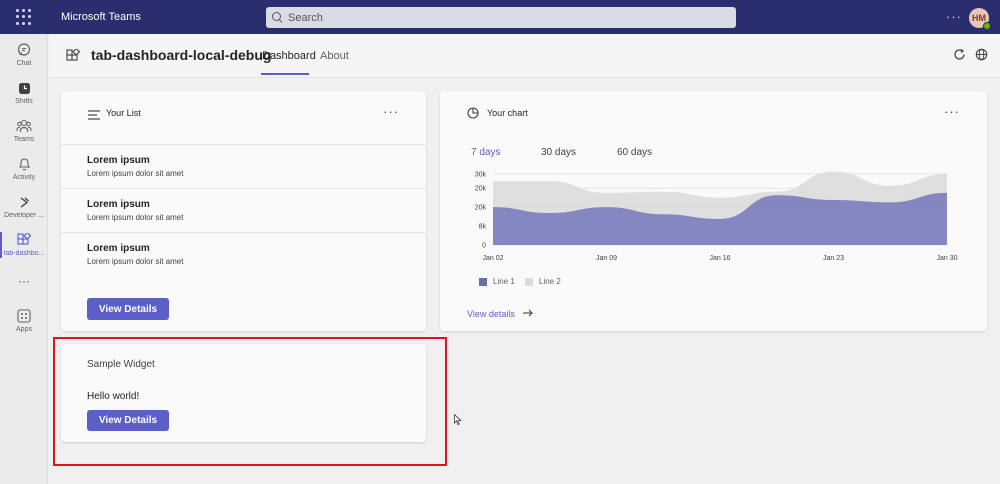 Image resolution: width=1000 pixels, height=484 pixels. Describe the element at coordinates (94, 116) in the screenshot. I see `list-icon` at that location.